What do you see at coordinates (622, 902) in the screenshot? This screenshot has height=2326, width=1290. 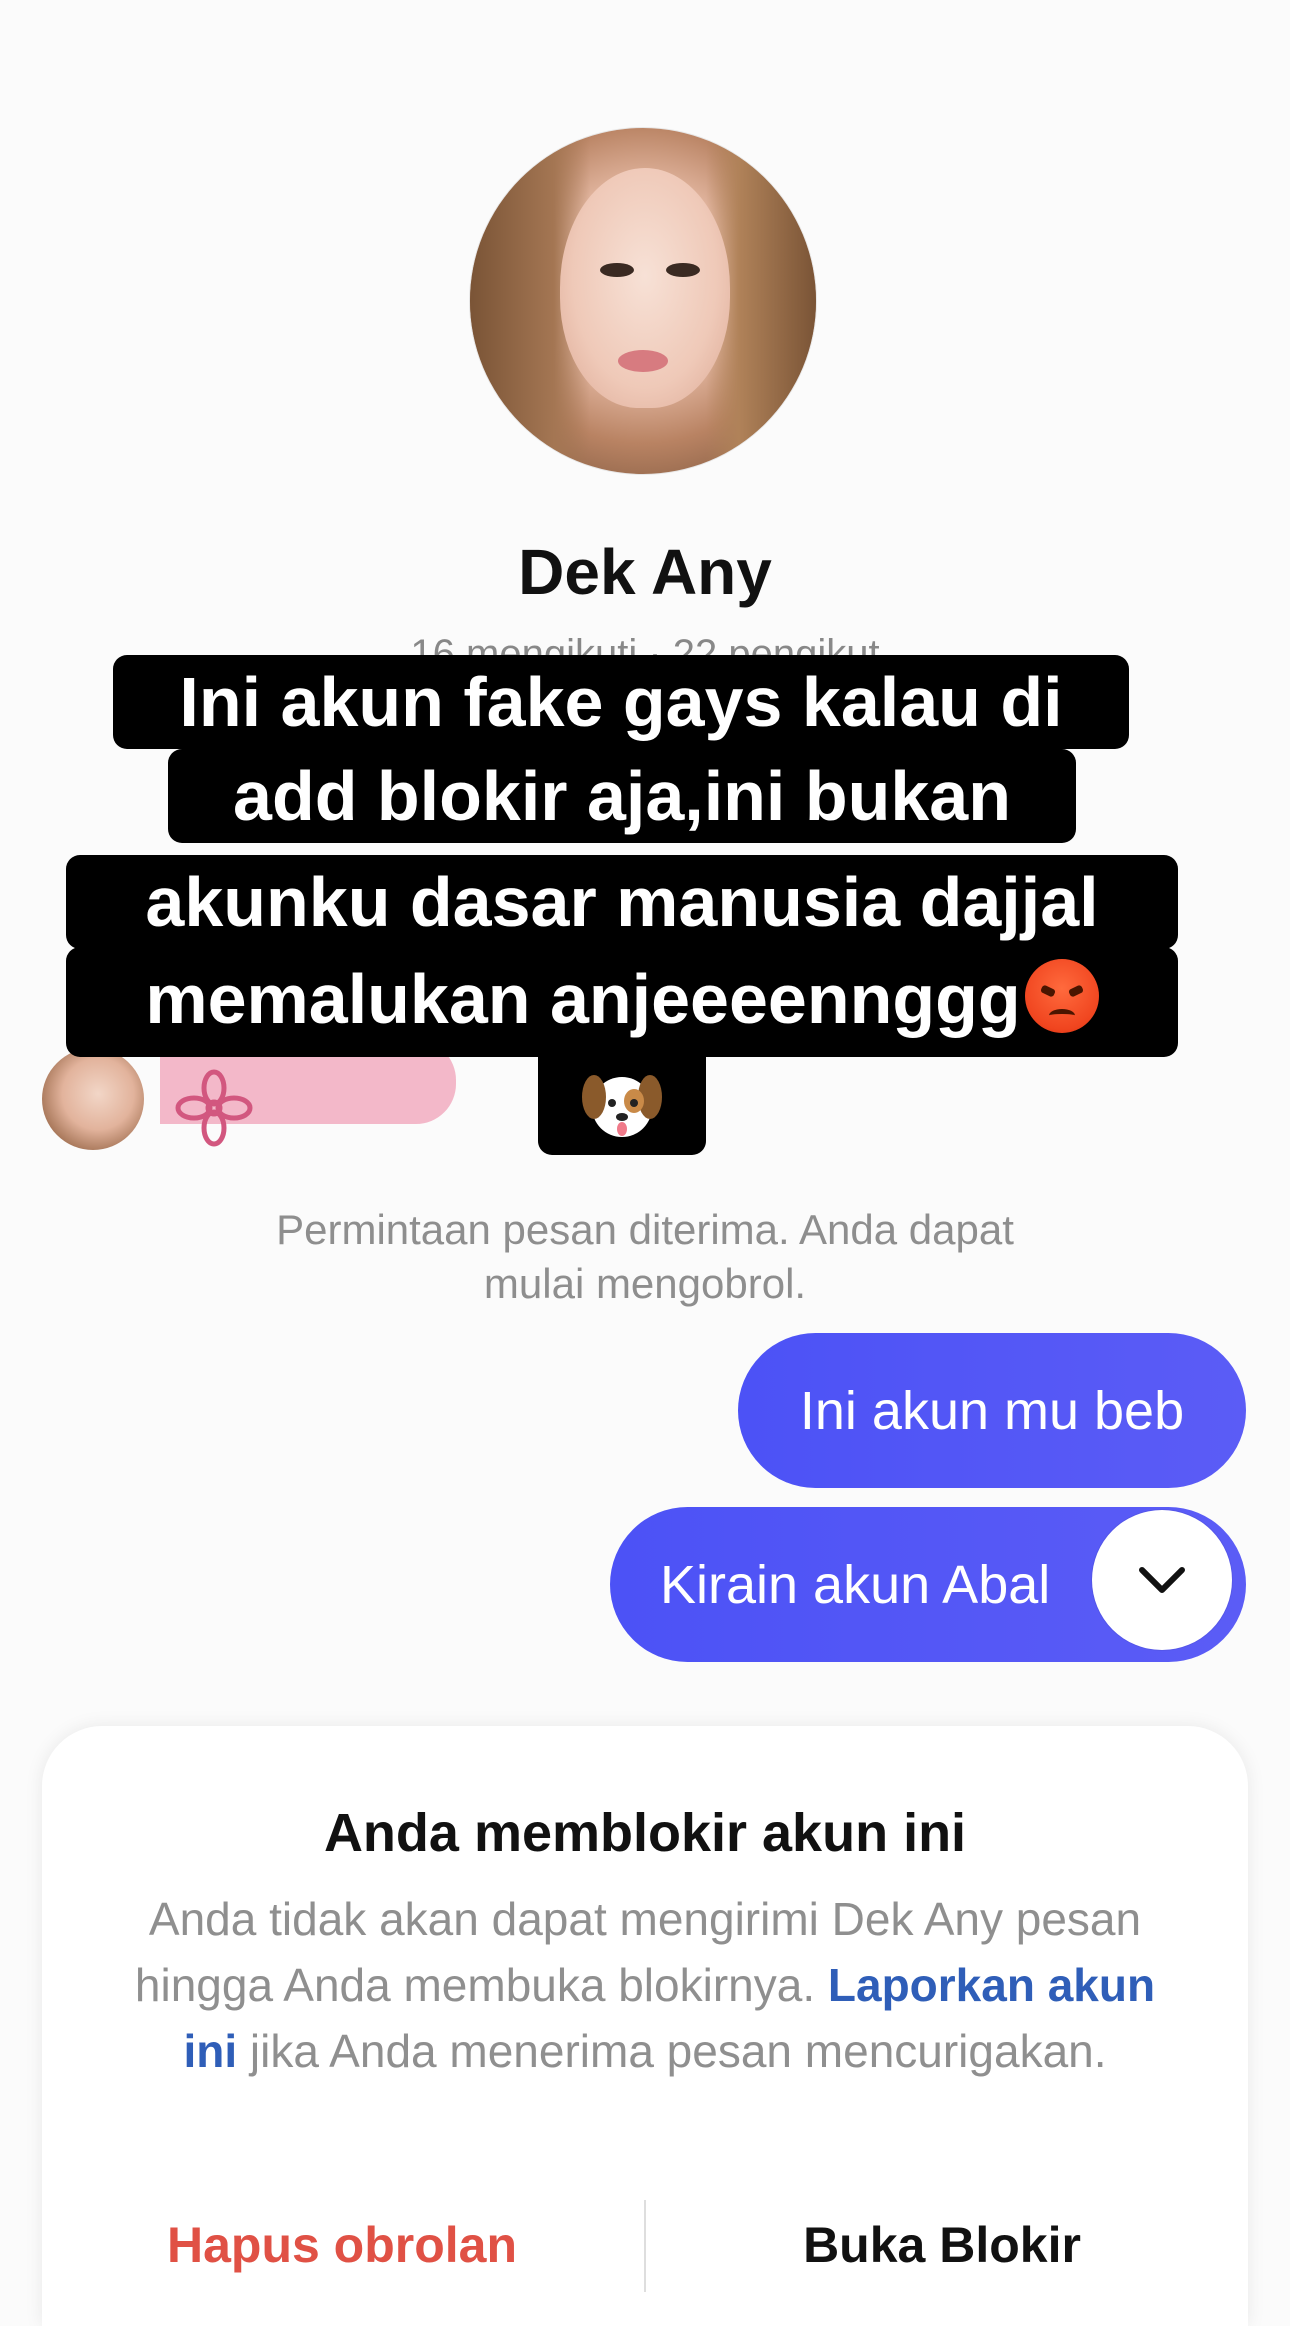 I see `caption-line: akunku dasar manusia dajjal` at bounding box center [622, 902].